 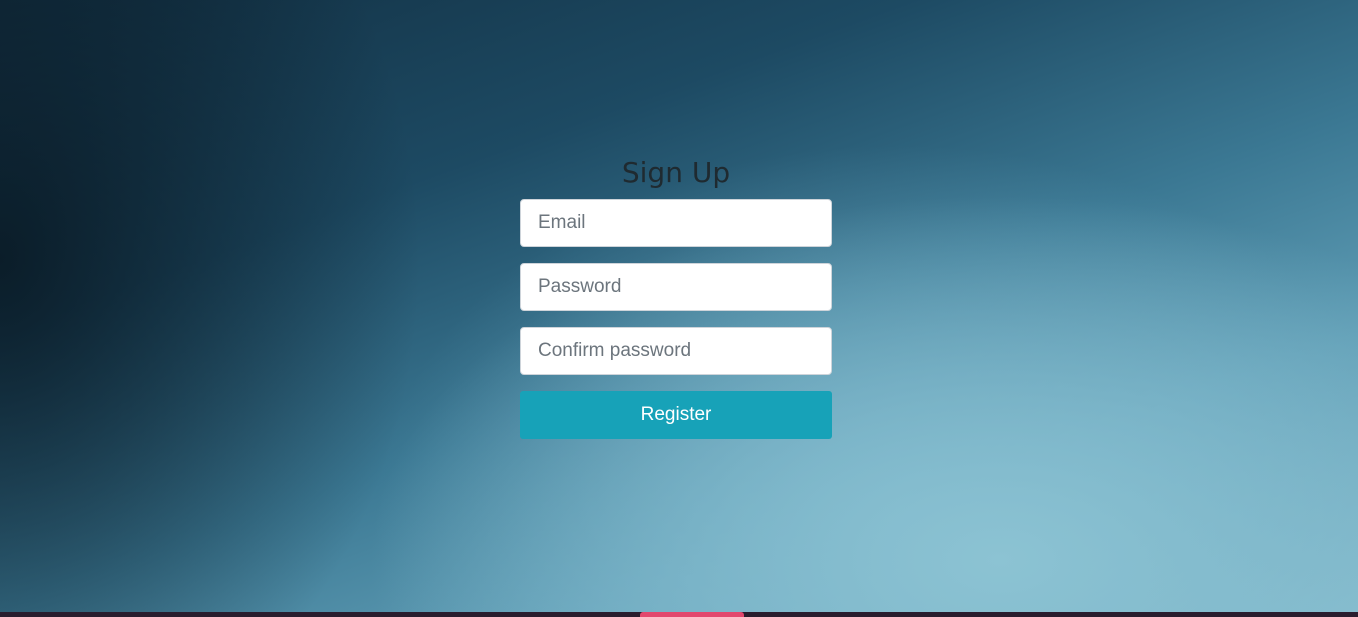 I want to click on confirm-password-field, so click(x=676, y=351).